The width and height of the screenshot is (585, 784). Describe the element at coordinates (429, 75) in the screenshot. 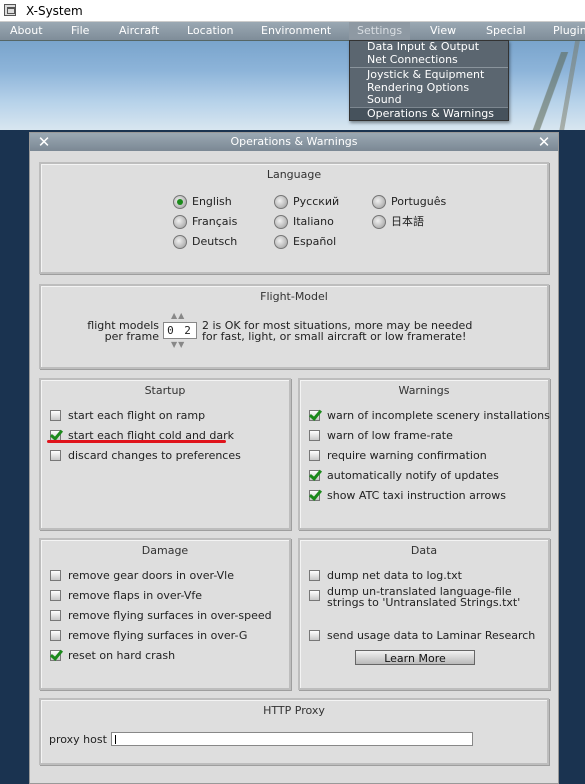

I see `menu-item-joystick-equipment: Joystick & Equipment` at that location.